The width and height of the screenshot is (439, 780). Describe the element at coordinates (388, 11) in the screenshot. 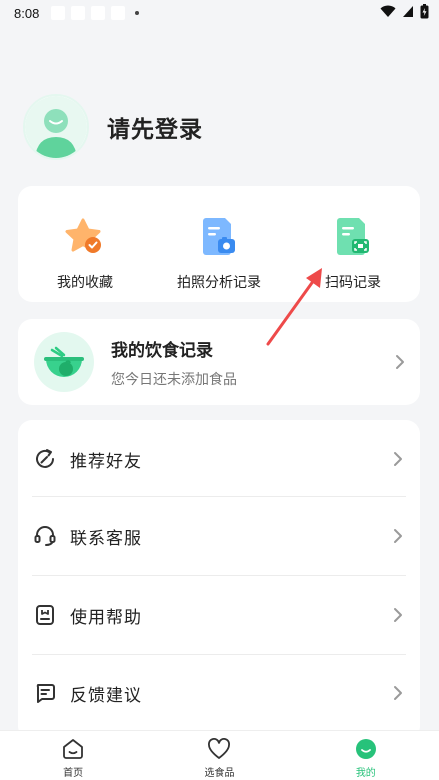

I see `wifi-icon` at that location.